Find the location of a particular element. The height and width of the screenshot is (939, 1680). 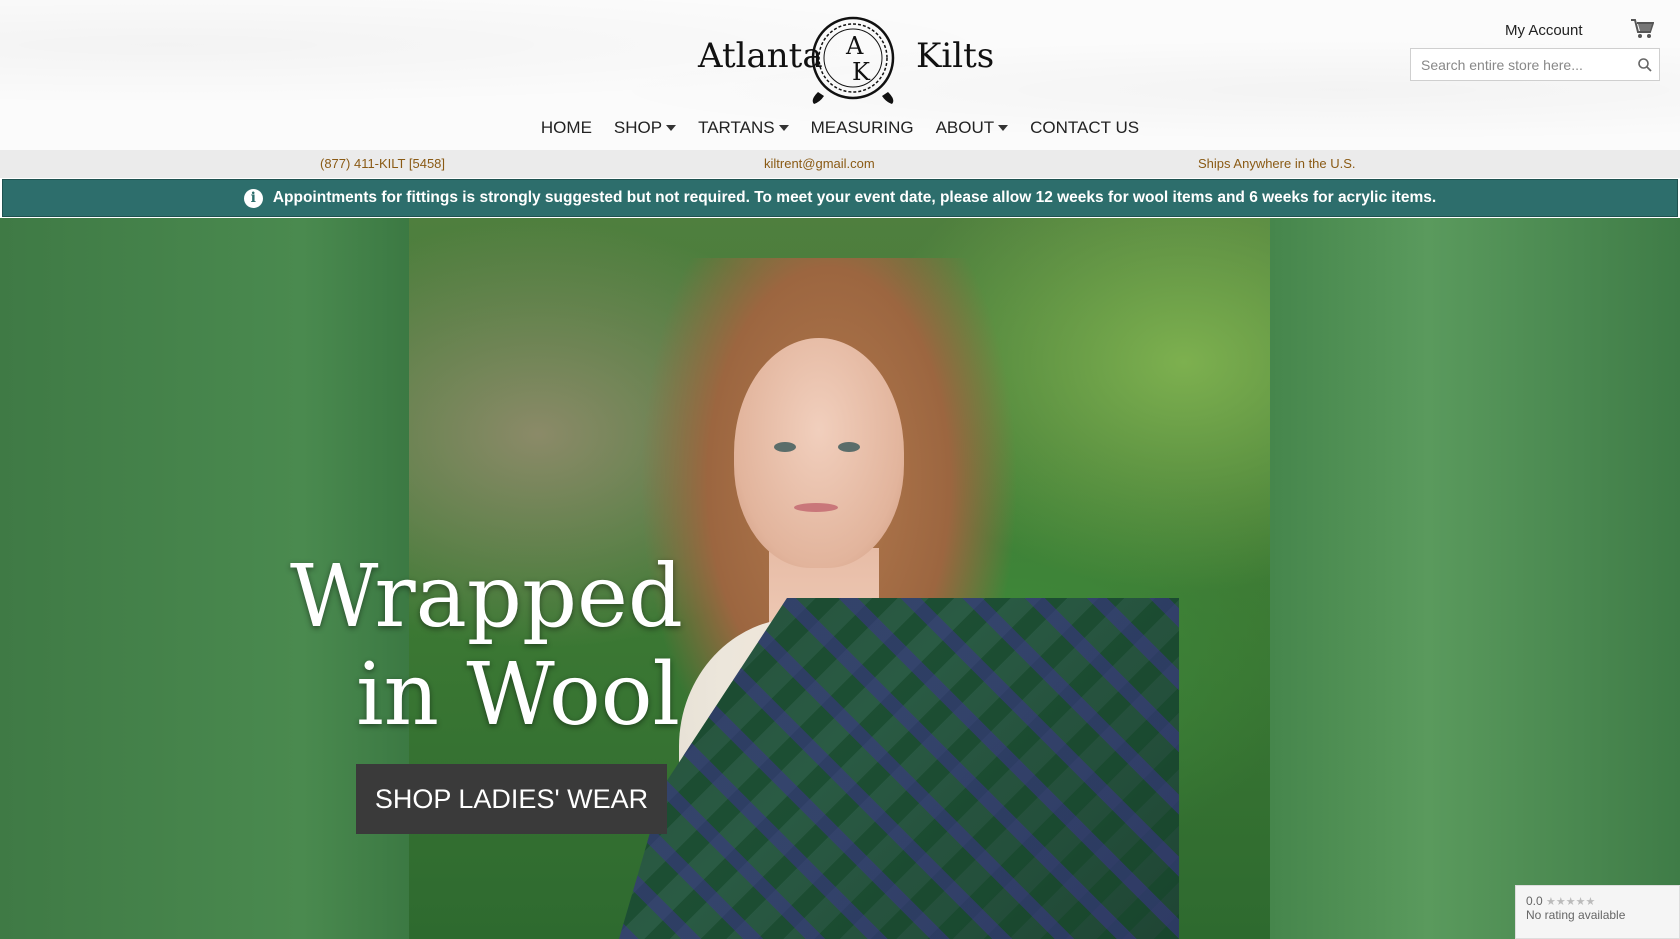

rating-score: 0.0 is located at coordinates (1534, 901).